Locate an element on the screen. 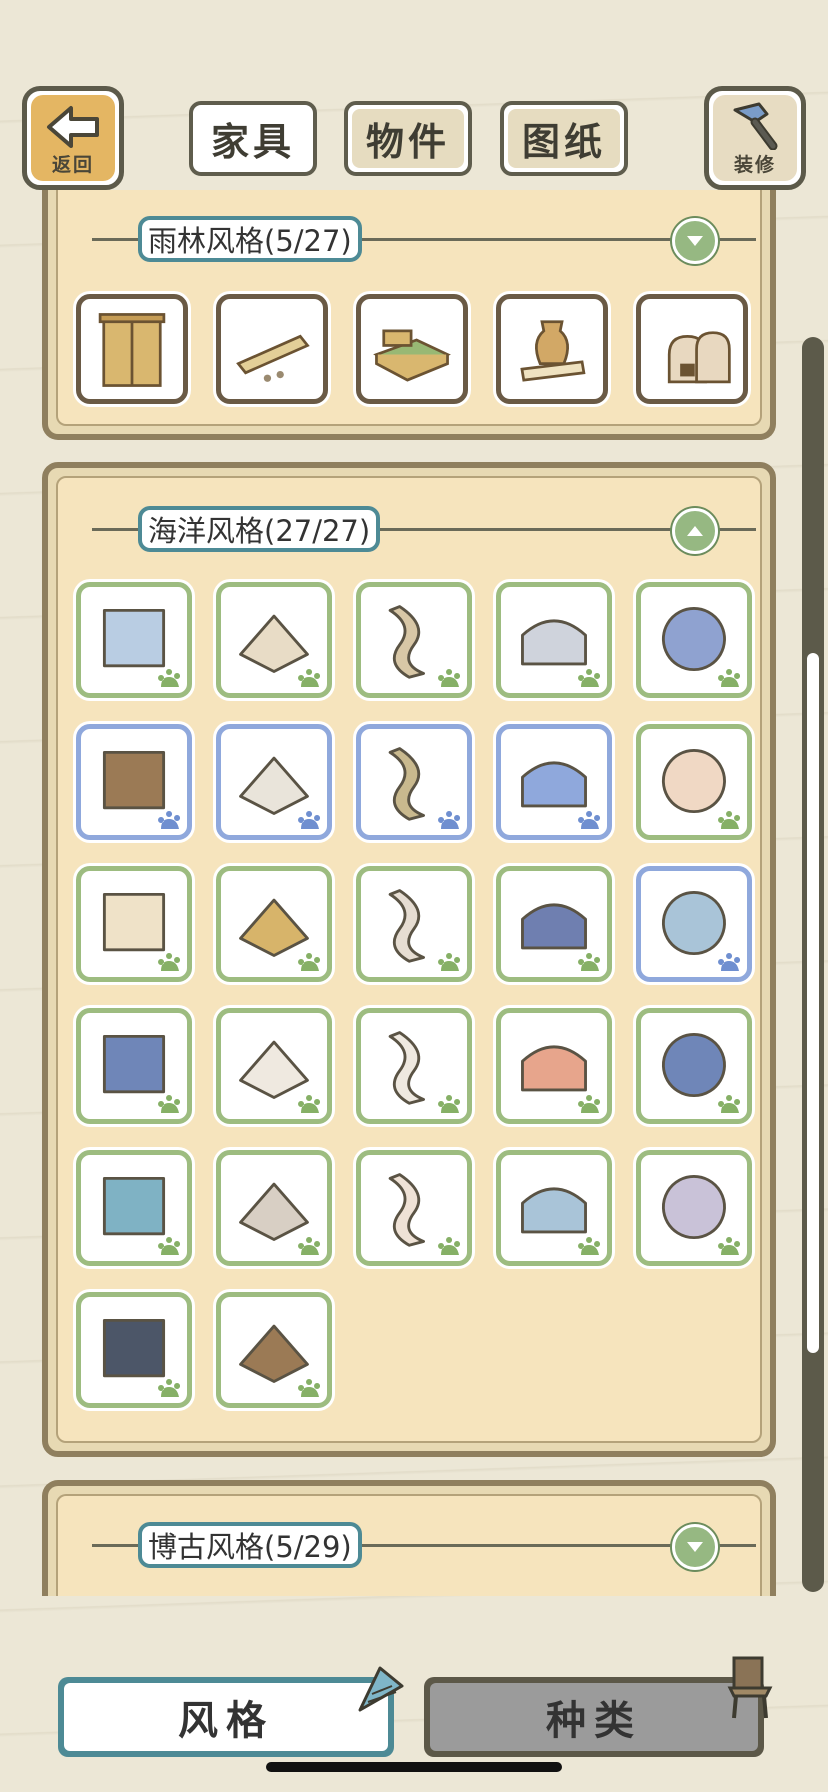 The image size is (828, 1792). tab-items: 物件 is located at coordinates (408, 138).